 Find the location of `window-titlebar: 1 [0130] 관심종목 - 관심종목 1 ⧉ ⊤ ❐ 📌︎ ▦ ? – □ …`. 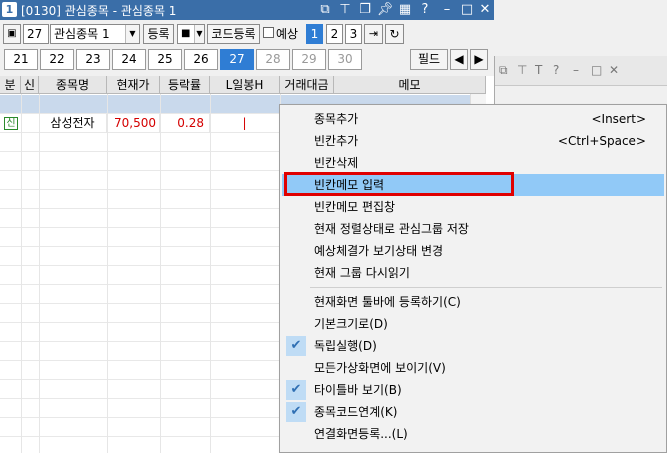

window-titlebar: 1 [0130] 관심종목 - 관심종목 1 ⧉ ⊤ ❐ 📌︎ ▦ ? – □ … is located at coordinates (247, 10).